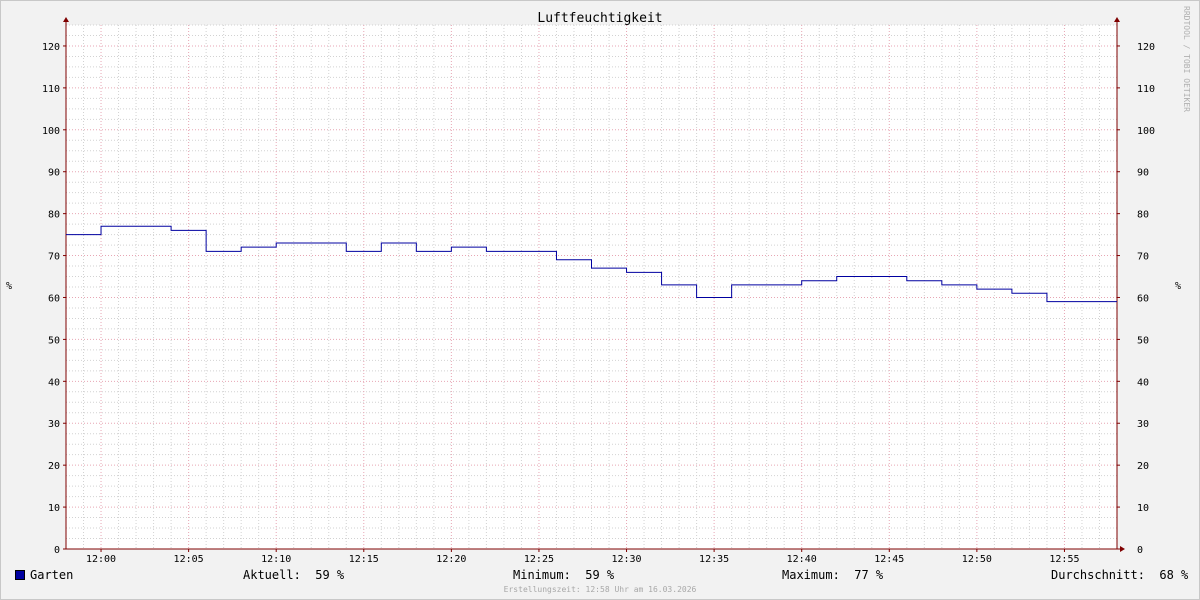 The height and width of the screenshot is (600, 1200). What do you see at coordinates (364, 559) in the screenshot?
I see `x-tick-label: 12:15` at bounding box center [364, 559].